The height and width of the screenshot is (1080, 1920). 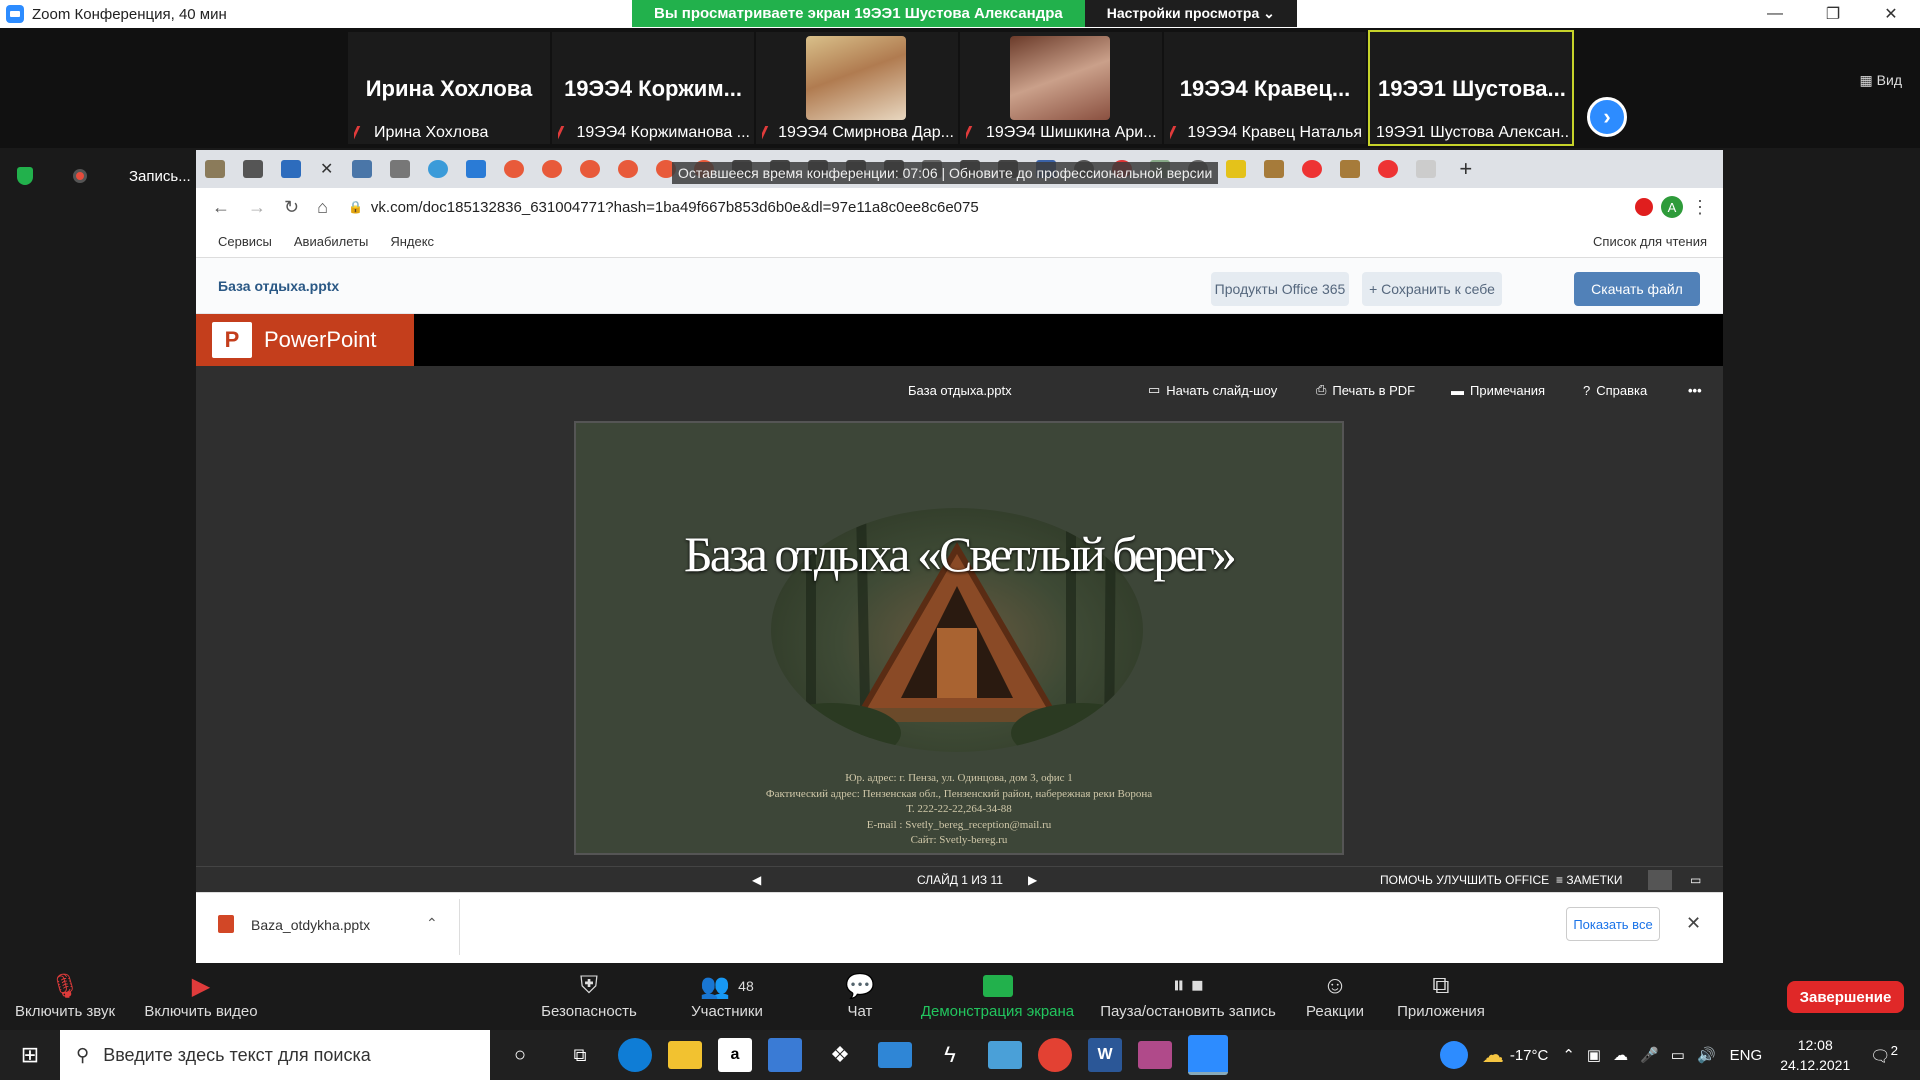 What do you see at coordinates (221, 207) in the screenshot?
I see `back-icon: ←` at bounding box center [221, 207].